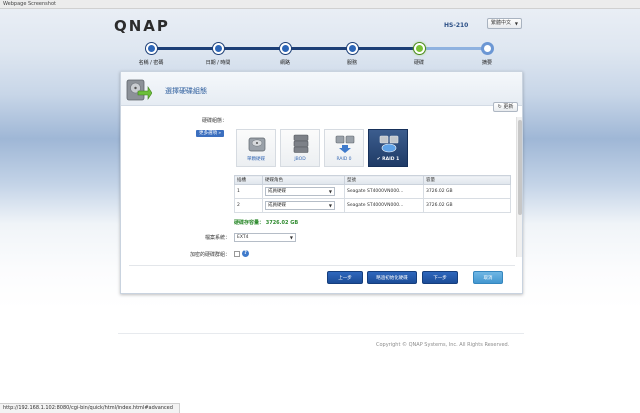 The image size is (640, 413). I want to click on filesystem-label: 檔案系統：, so click(217, 238).